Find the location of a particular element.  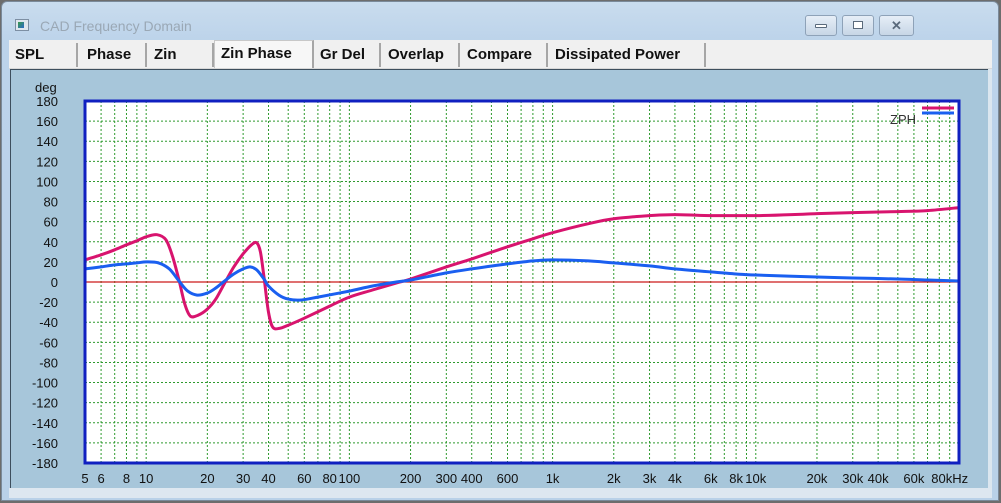

y-tick-label: 160 is located at coordinates (47, 121).